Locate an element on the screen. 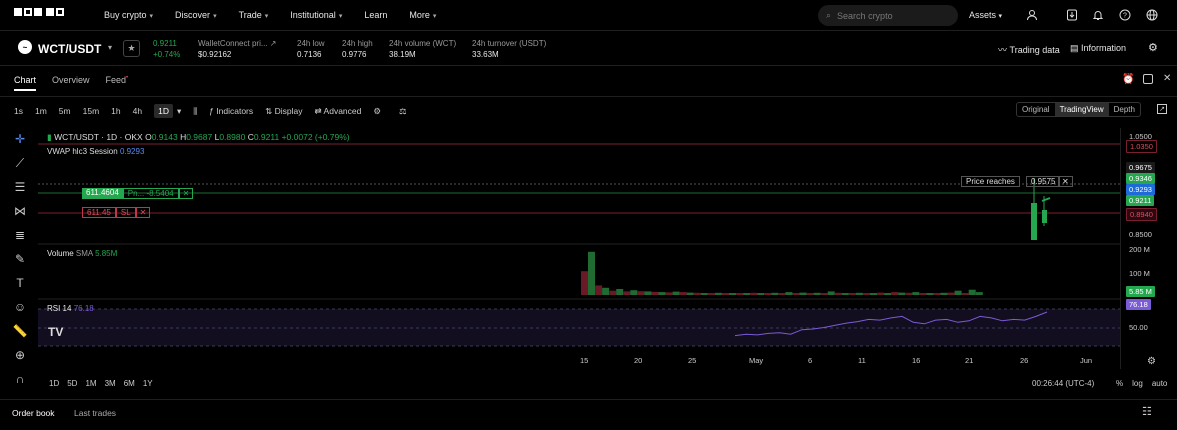 The image size is (1177, 430). nav-learn: Learn is located at coordinates (375, 15).